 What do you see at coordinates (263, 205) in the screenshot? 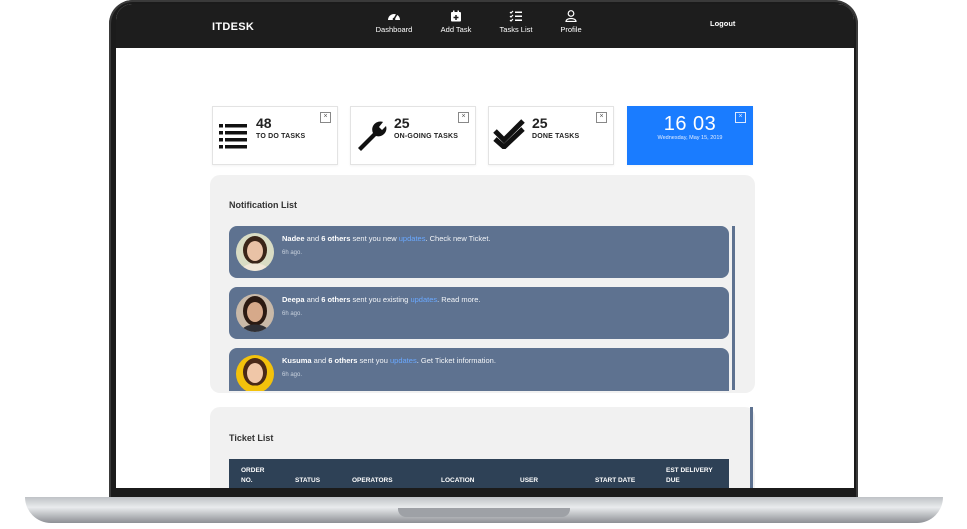
I see `panel-title: Notification List` at bounding box center [263, 205].